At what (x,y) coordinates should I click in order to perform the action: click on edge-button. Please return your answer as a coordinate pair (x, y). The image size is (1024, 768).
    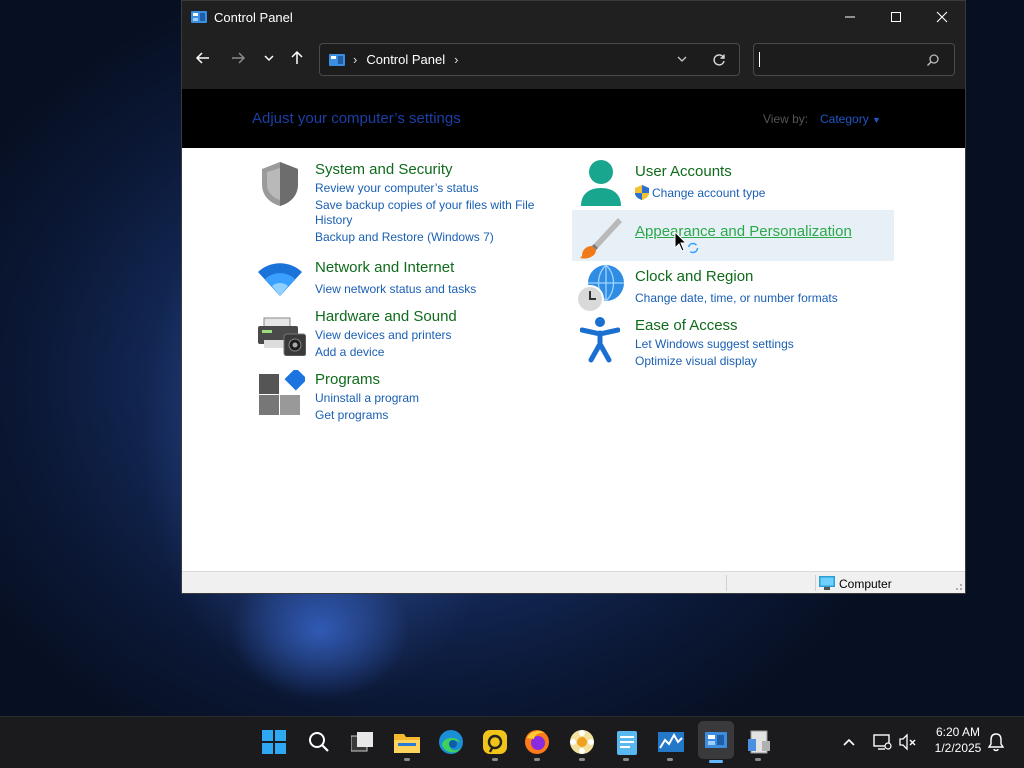
    Looking at the image, I should click on (451, 742).